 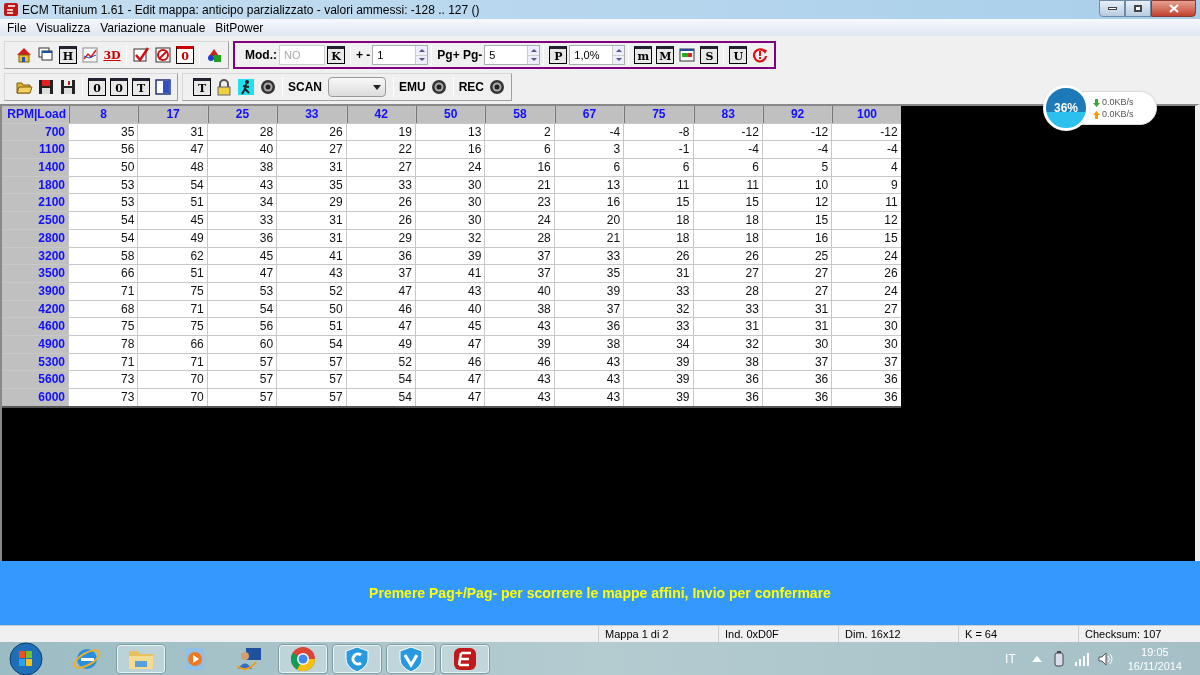 What do you see at coordinates (103, 256) in the screenshot?
I see `table-cell: 58` at bounding box center [103, 256].